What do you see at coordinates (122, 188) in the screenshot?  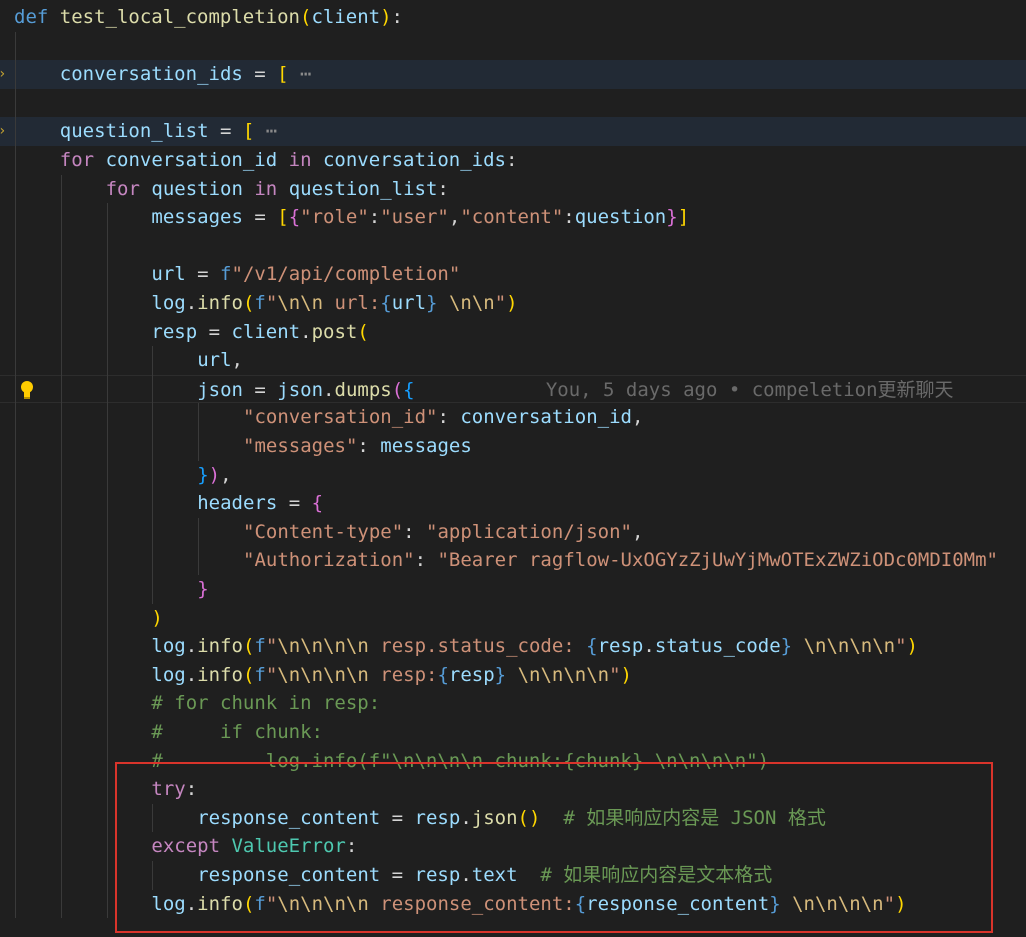 I see `code-token: for` at bounding box center [122, 188].